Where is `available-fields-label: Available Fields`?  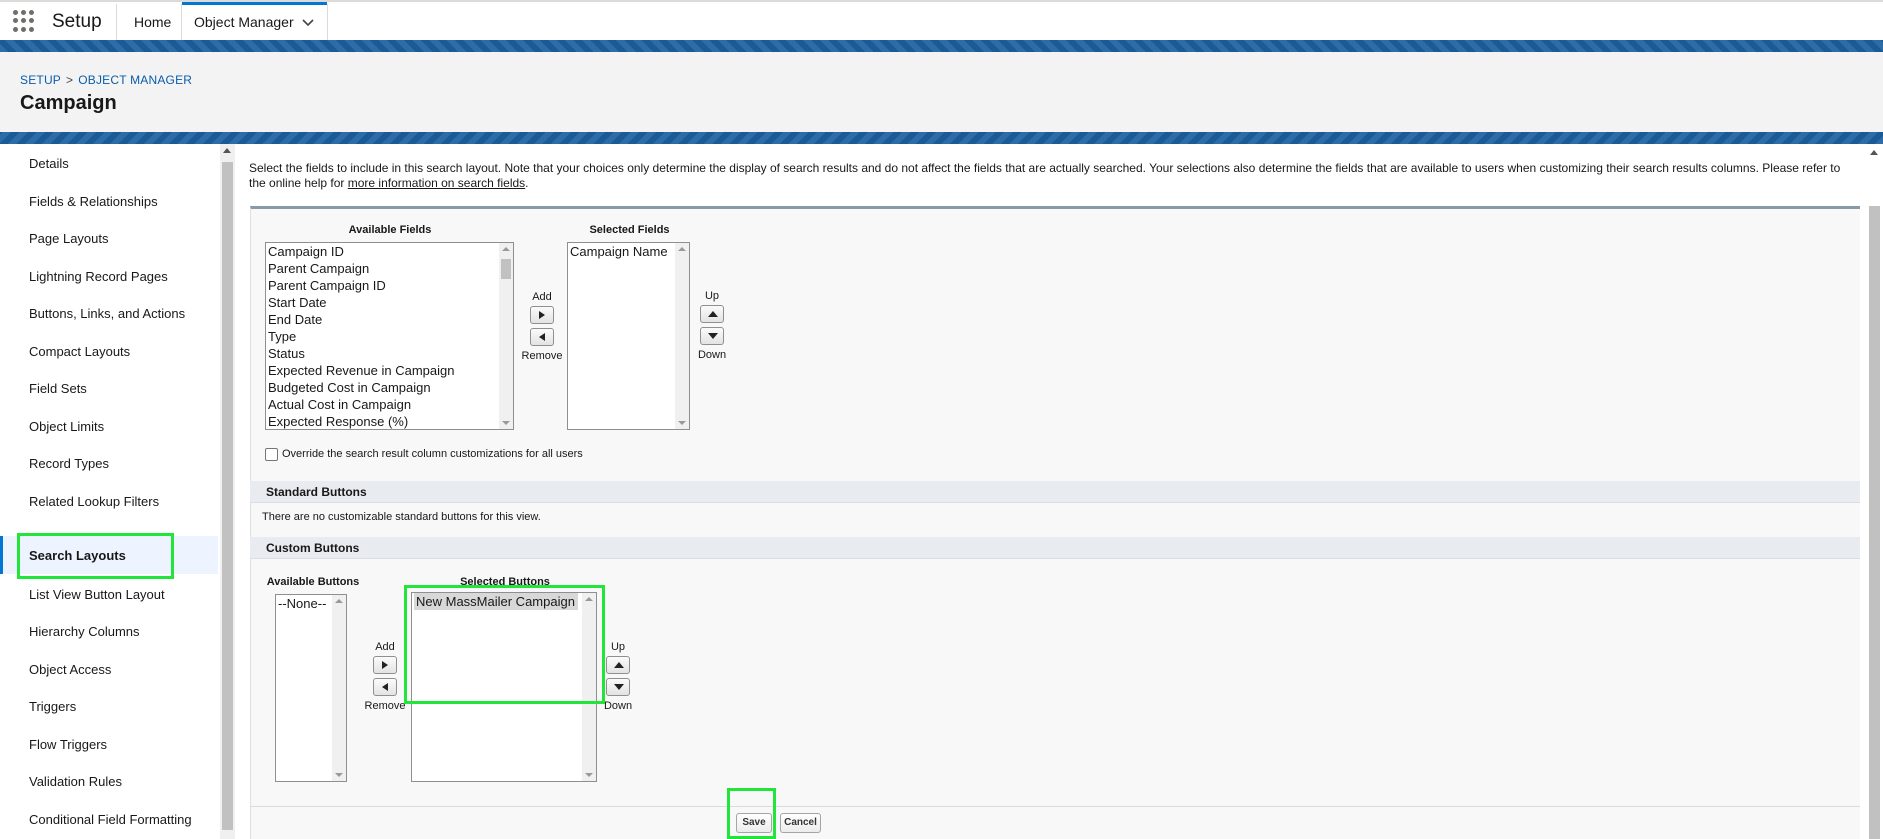
available-fields-label: Available Fields is located at coordinates (390, 230).